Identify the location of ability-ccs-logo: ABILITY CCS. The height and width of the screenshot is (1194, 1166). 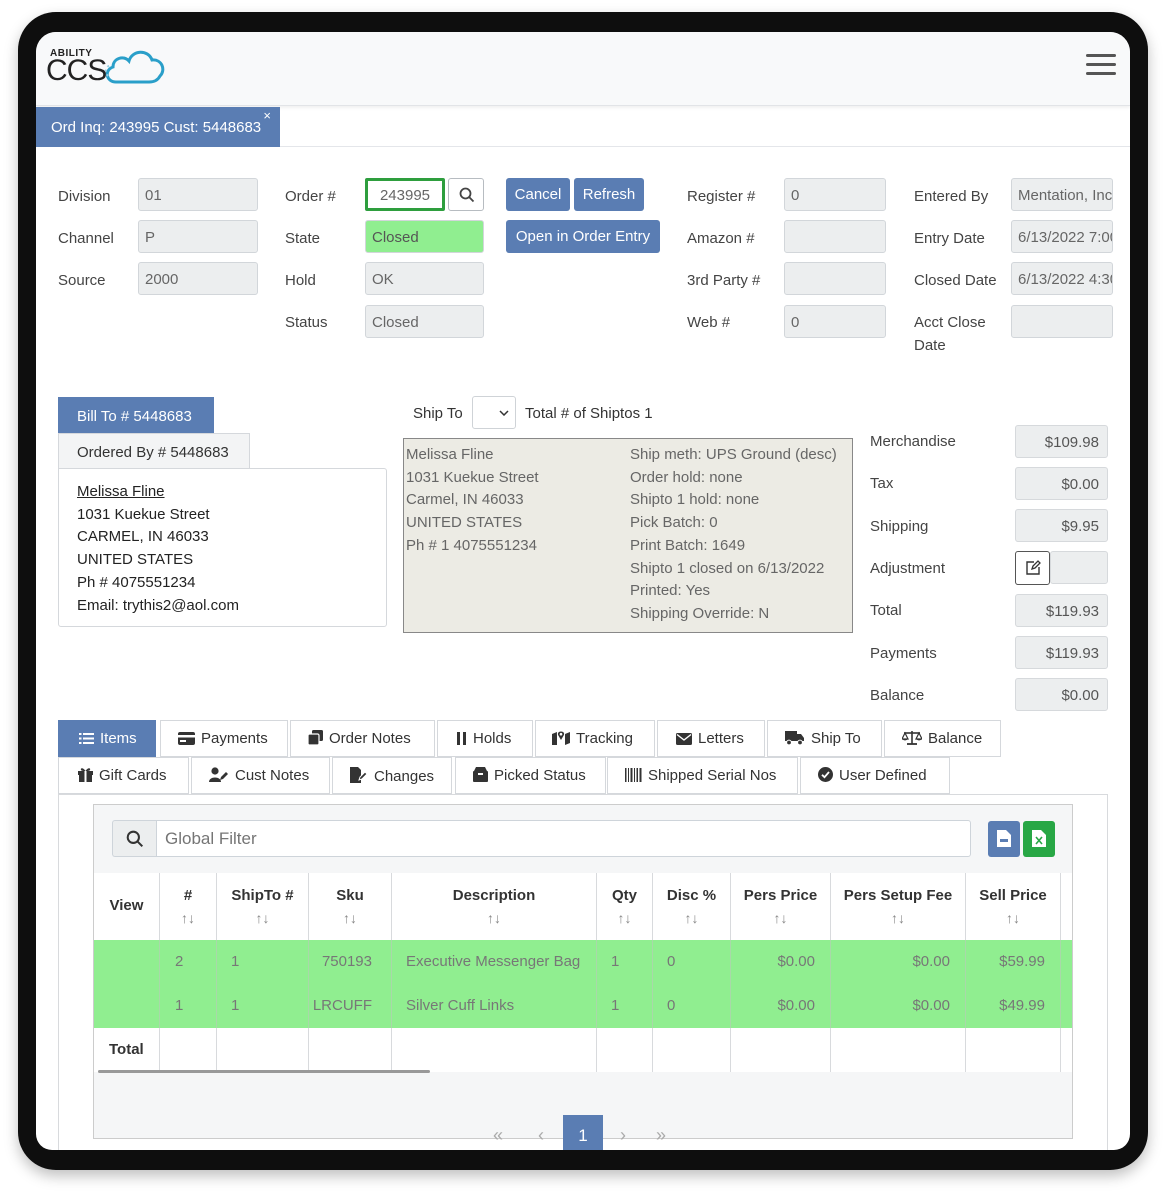
(107, 68).